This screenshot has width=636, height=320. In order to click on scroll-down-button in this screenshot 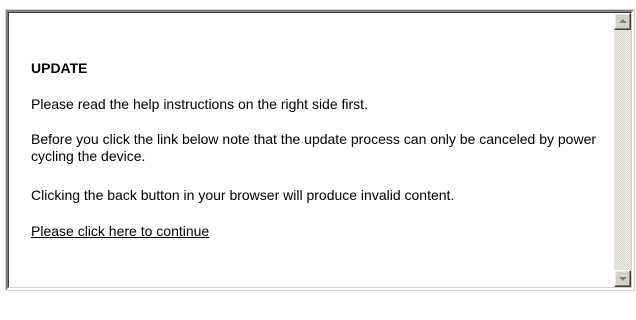, I will do `click(622, 278)`.